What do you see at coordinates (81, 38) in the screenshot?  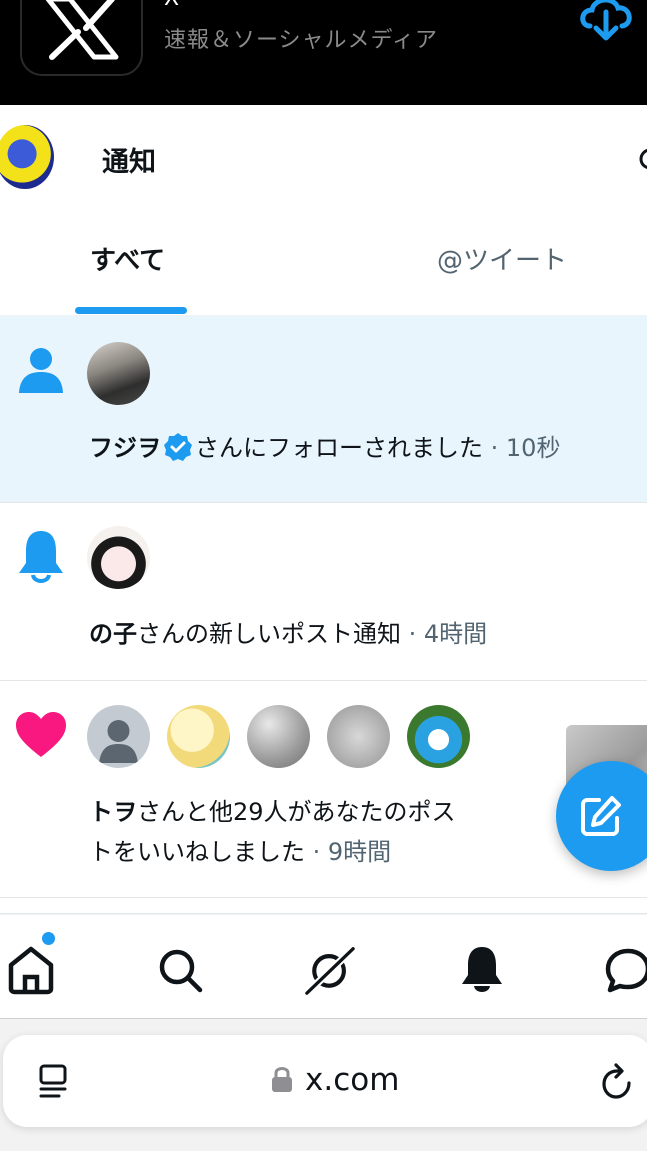 I see `x-logo-icon` at bounding box center [81, 38].